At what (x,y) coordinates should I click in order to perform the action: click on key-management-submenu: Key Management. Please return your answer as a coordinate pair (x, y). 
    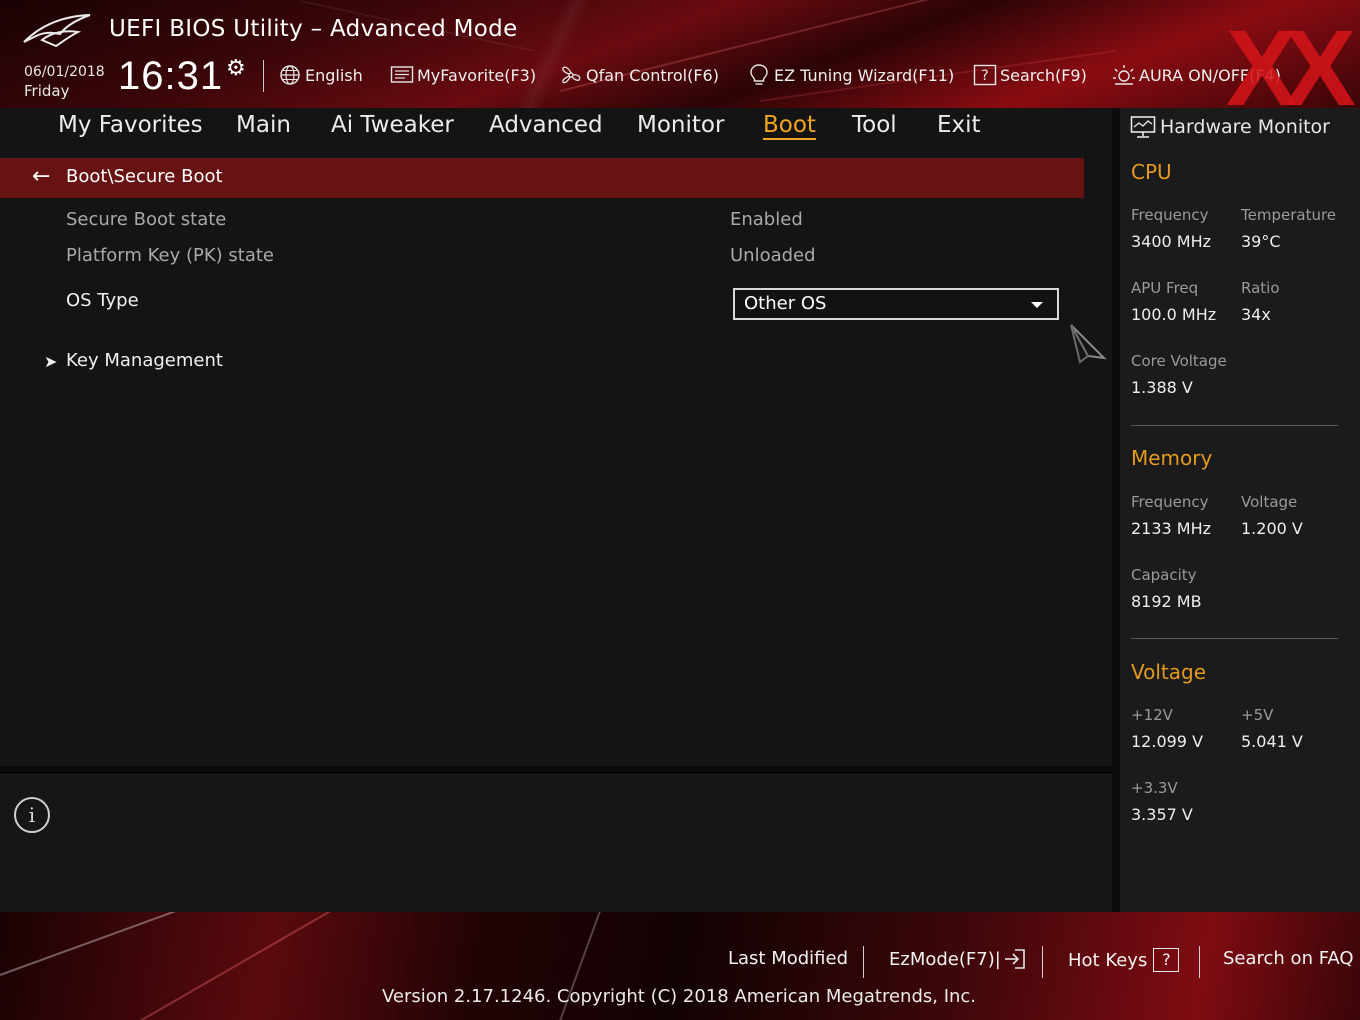
    Looking at the image, I should click on (144, 360).